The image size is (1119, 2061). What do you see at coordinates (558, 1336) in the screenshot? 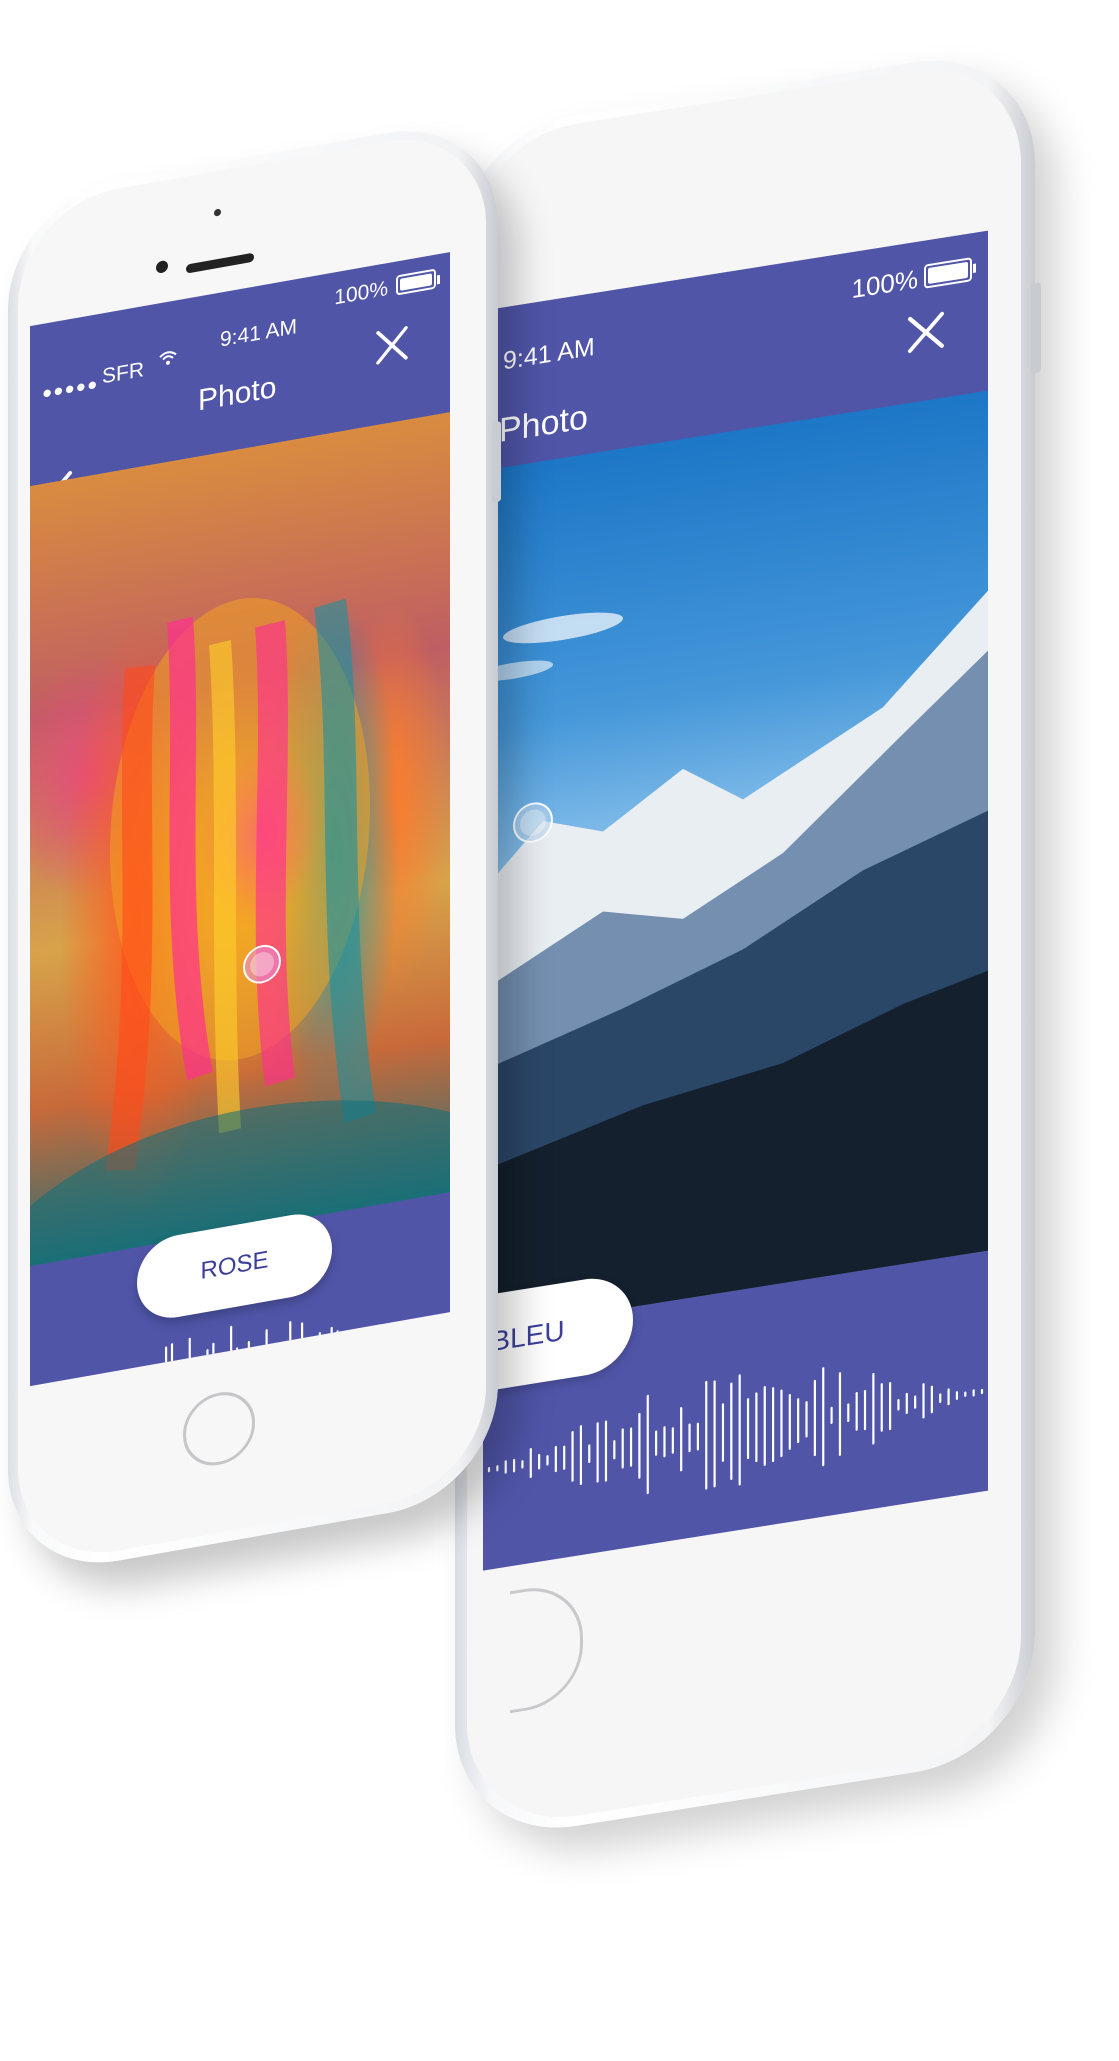
I see `color-label-pill: BLEU` at bounding box center [558, 1336].